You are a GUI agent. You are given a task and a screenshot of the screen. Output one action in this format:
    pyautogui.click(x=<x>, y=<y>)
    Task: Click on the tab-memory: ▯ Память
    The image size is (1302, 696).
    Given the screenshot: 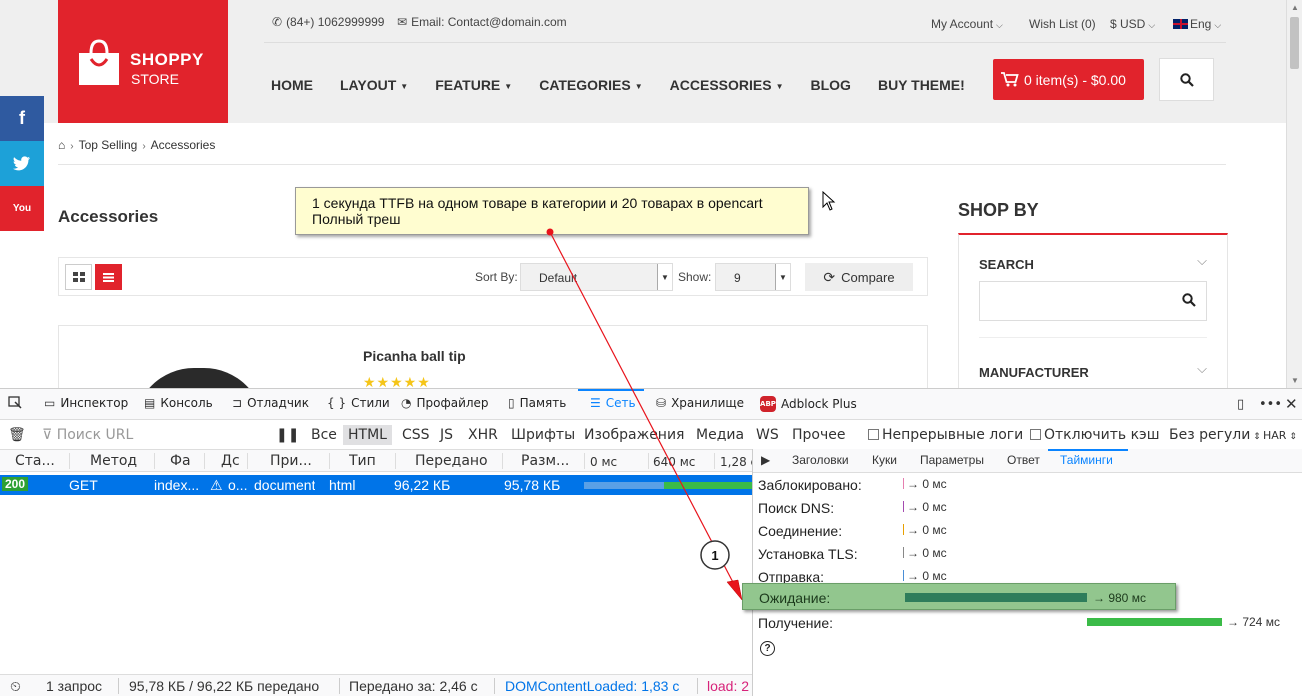 What is the action you would take?
    pyautogui.click(x=537, y=403)
    